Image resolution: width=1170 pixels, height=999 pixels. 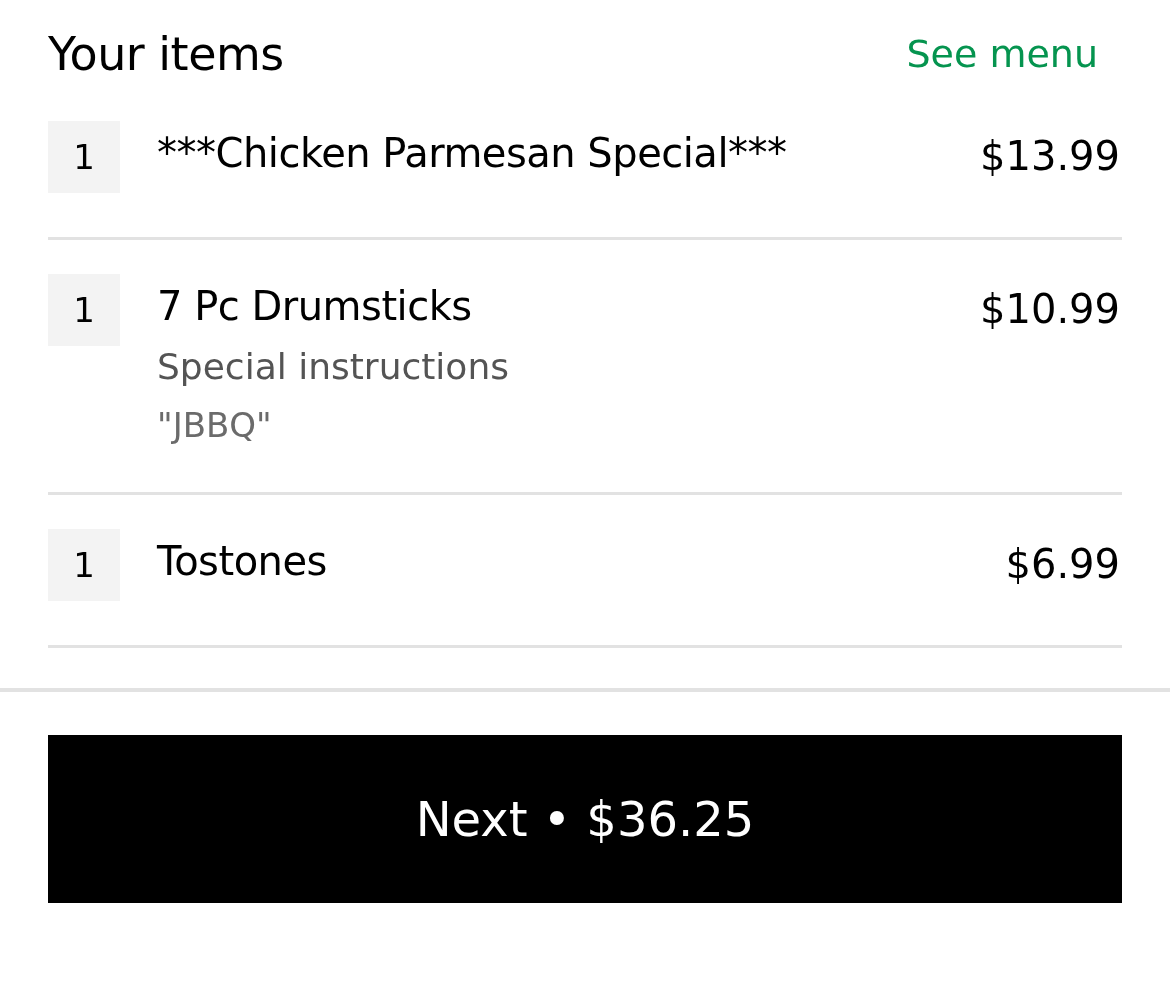 I want to click on item-price: $10.99, so click(x=1050, y=308).